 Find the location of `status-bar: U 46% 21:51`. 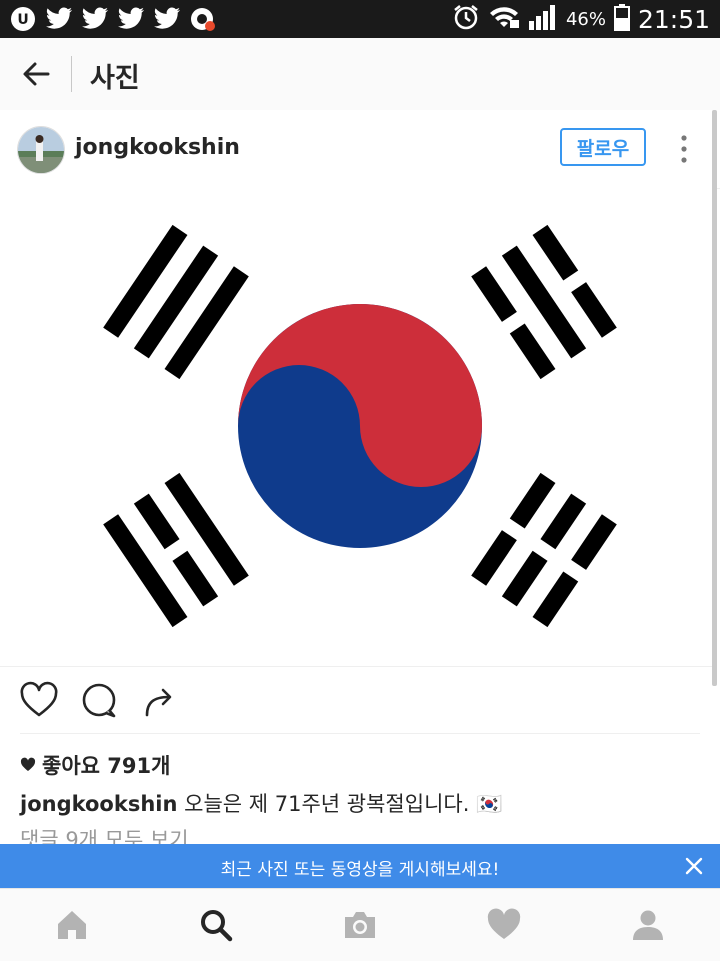

status-bar: U 46% 21:51 is located at coordinates (360, 19).